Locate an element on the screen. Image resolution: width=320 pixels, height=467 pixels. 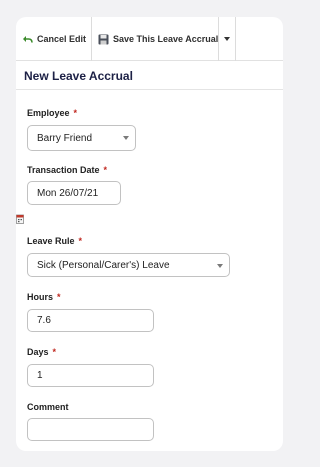
leave-rule-label-text: Leave Rule is located at coordinates (51, 241).